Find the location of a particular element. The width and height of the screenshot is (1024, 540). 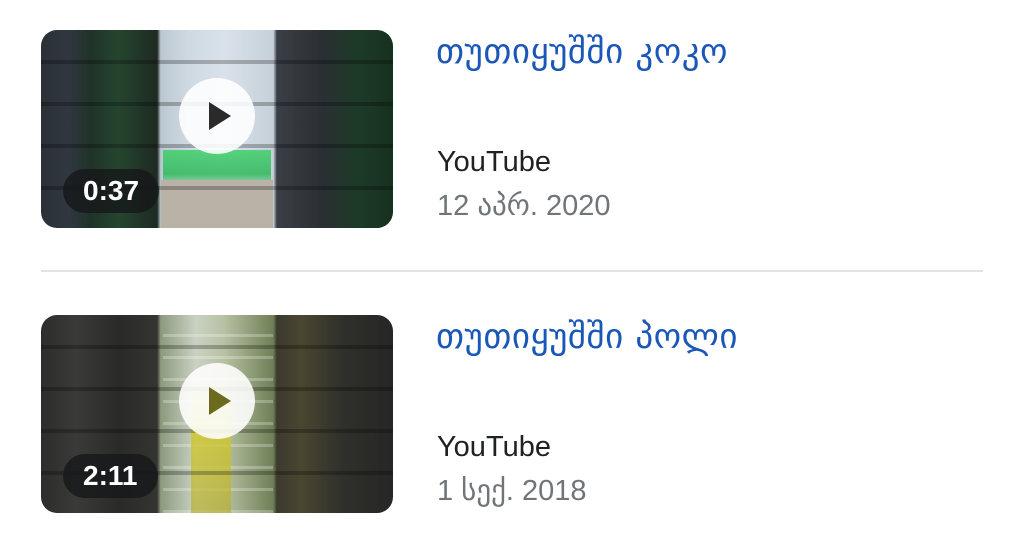

row-divider is located at coordinates (512, 271).